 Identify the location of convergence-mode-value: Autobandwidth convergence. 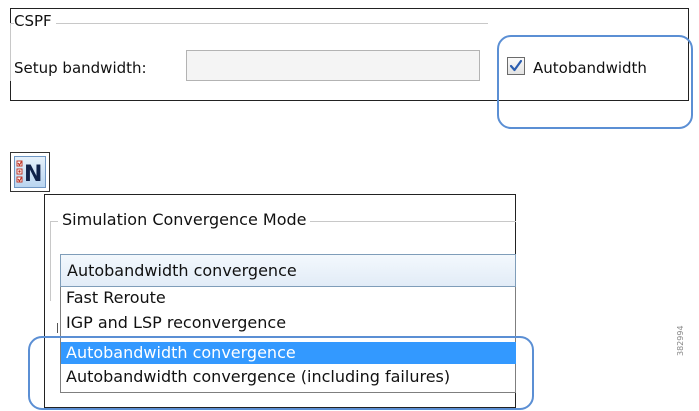
(182, 270).